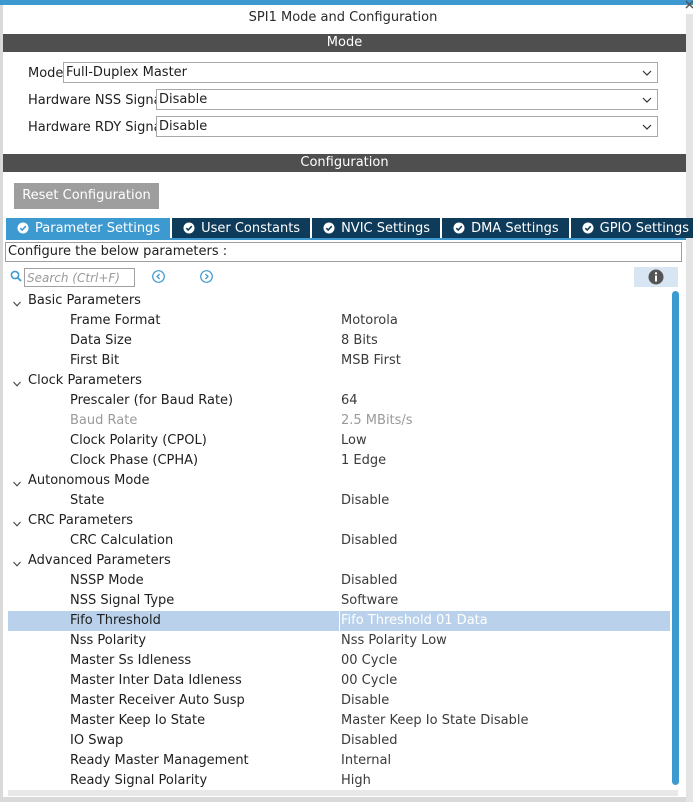 This screenshot has width=693, height=802. I want to click on parameter-value: Motorola, so click(369, 321).